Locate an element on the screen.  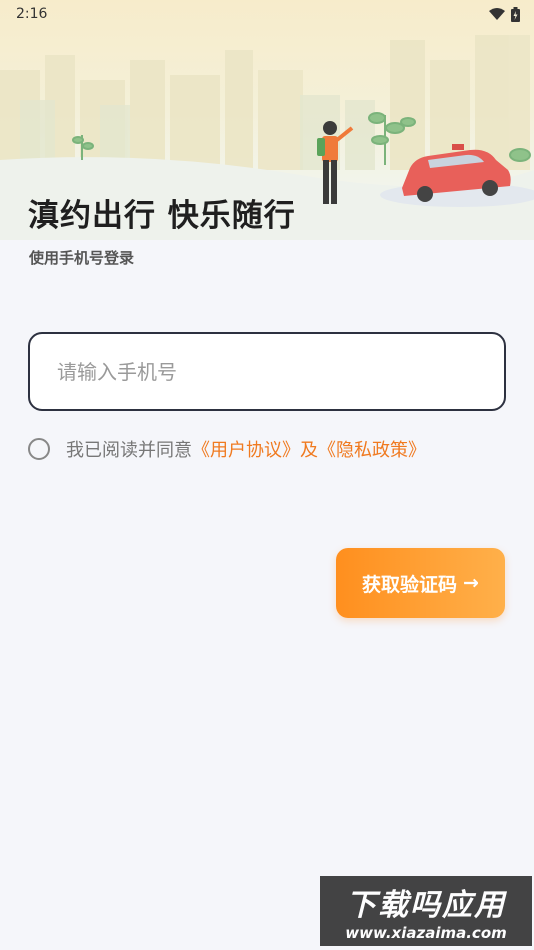
watermark: 下载吗应用 www.xiazaima.com is located at coordinates (426, 911).